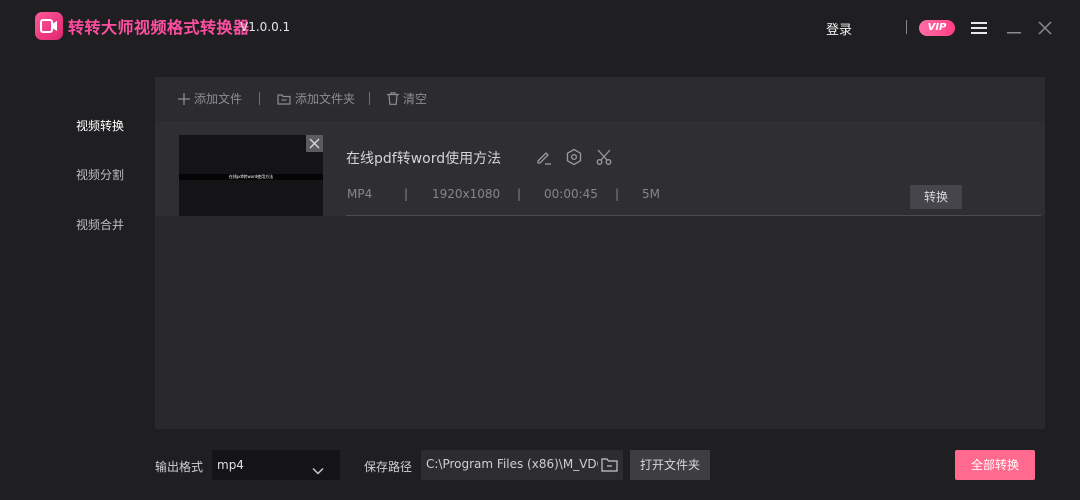 Image resolution: width=1080 pixels, height=500 pixels. Describe the element at coordinates (360, 194) in the screenshot. I see `file-format: MP4` at that location.